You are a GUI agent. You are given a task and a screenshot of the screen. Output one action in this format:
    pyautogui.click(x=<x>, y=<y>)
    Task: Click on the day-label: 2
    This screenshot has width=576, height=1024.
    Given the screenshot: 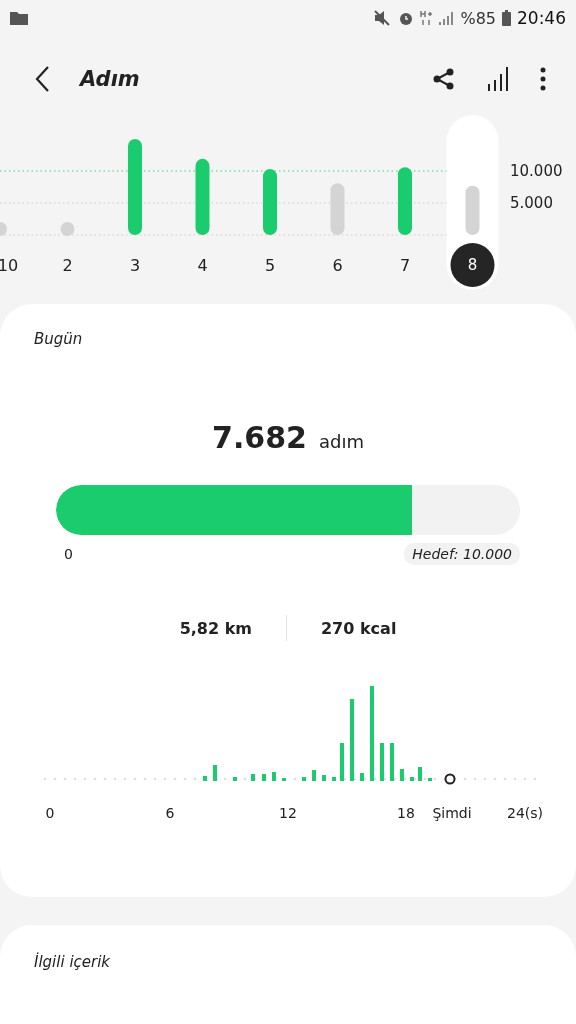 What is the action you would take?
    pyautogui.click(x=67, y=265)
    